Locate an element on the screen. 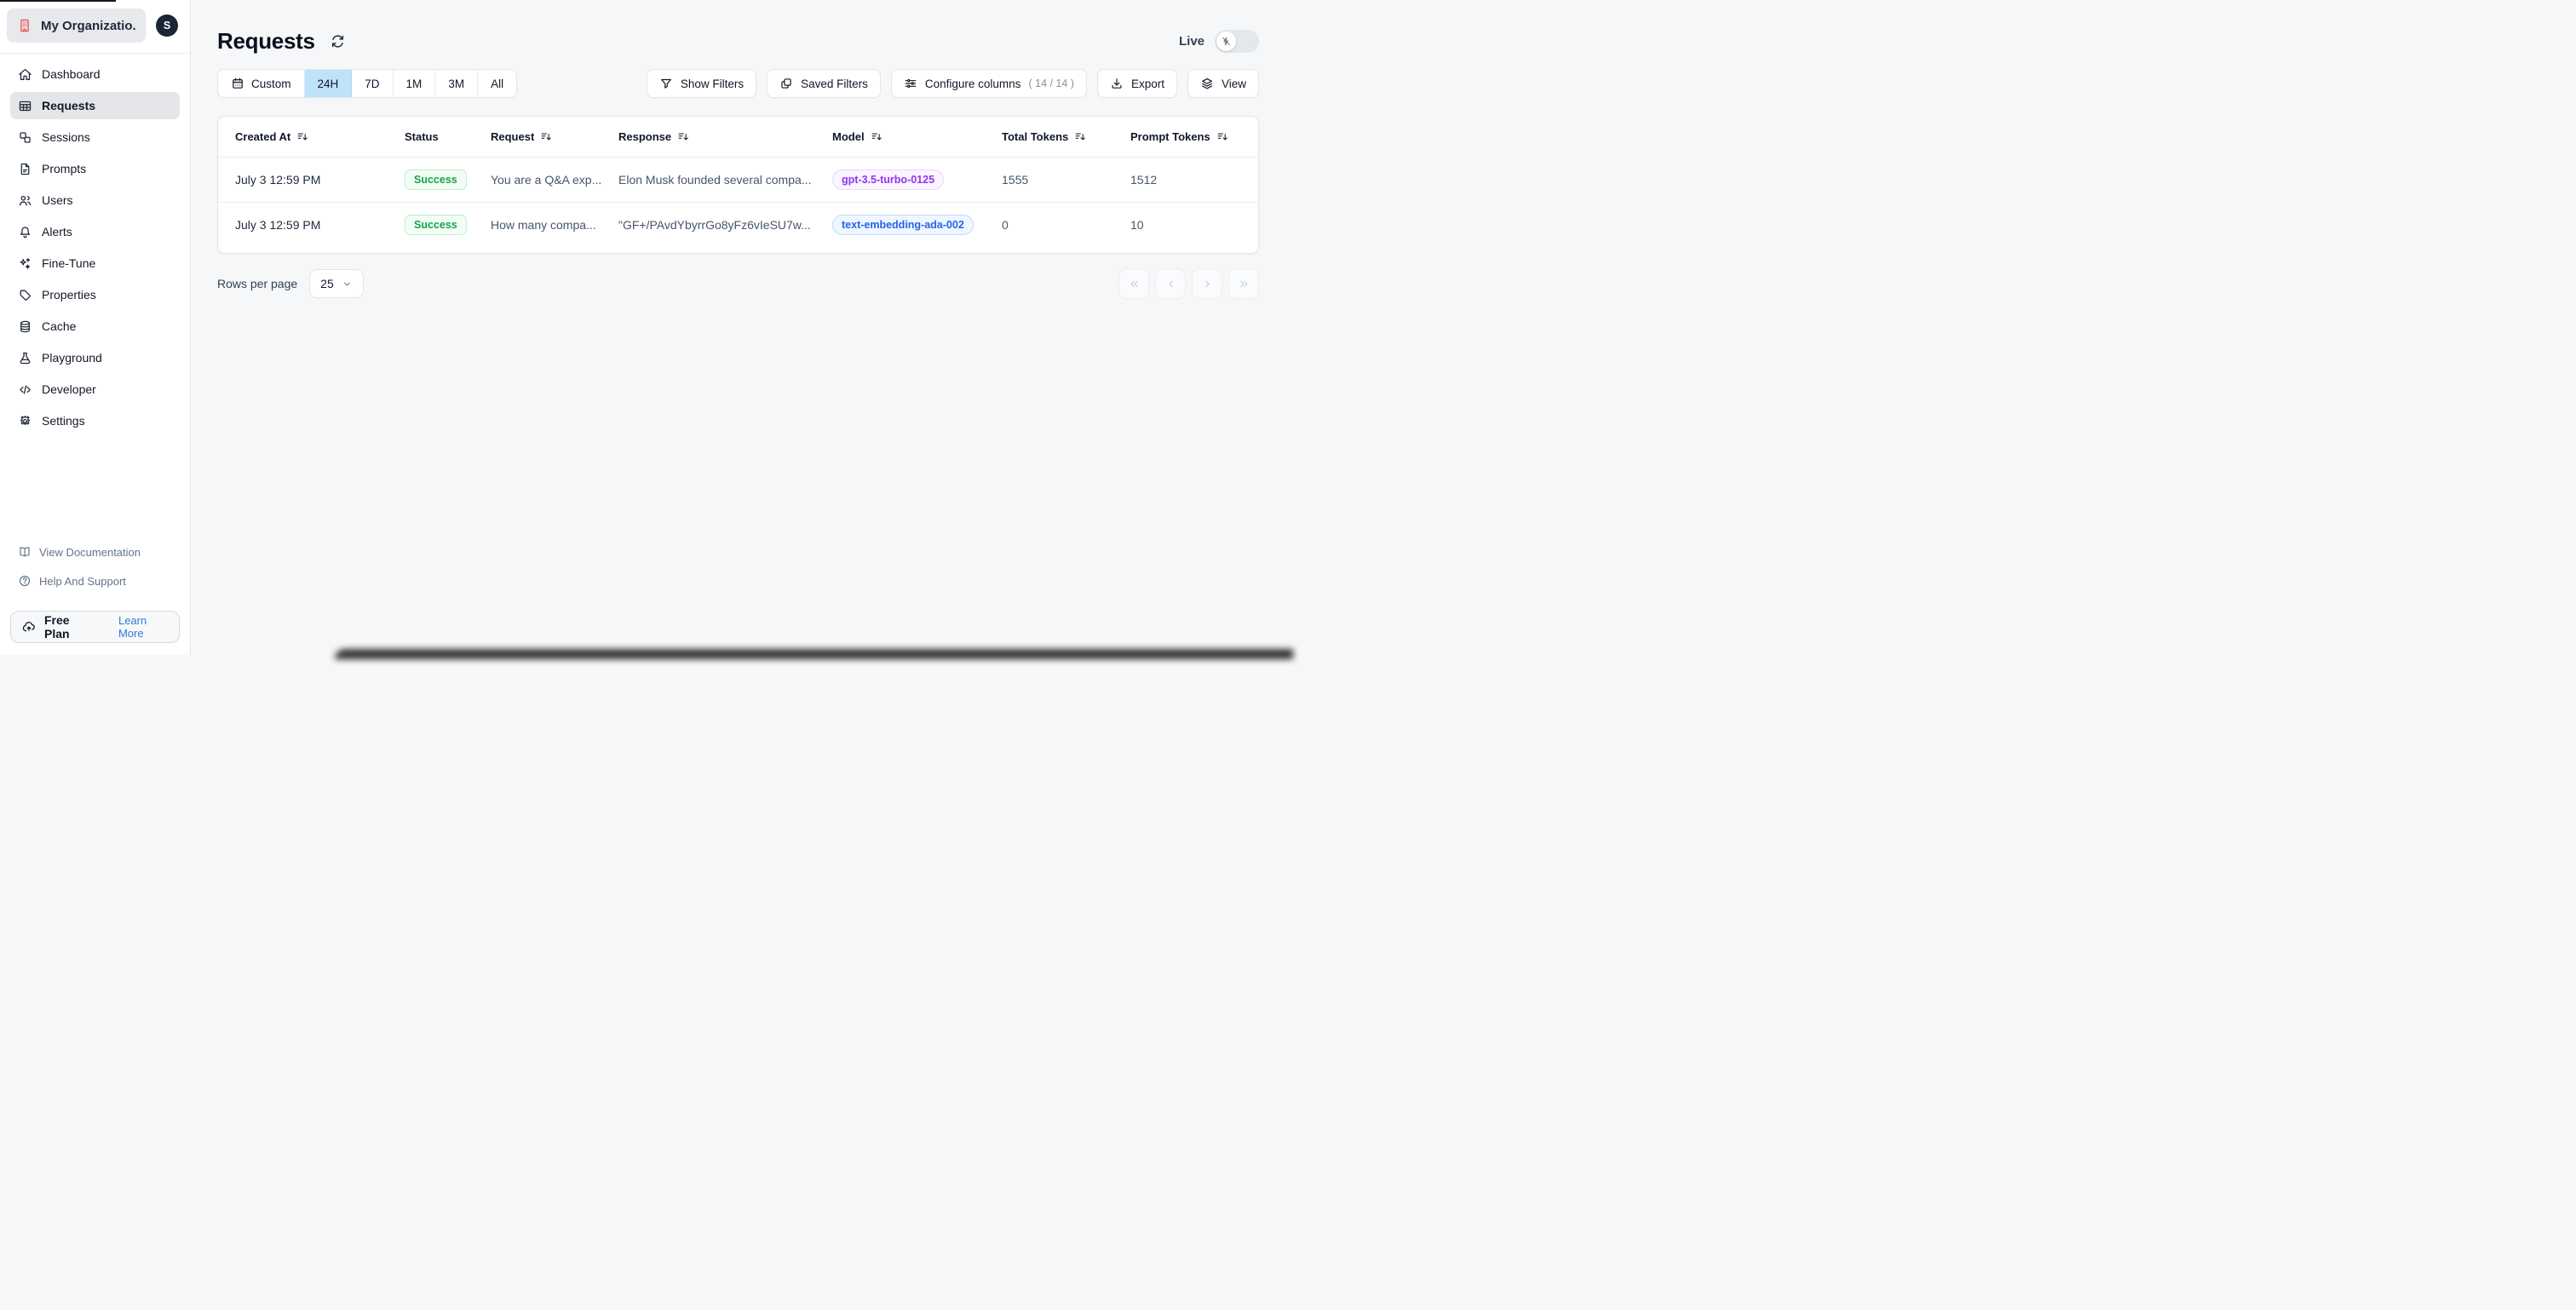  view-documentation-link: View Documentation is located at coordinates (95, 552).